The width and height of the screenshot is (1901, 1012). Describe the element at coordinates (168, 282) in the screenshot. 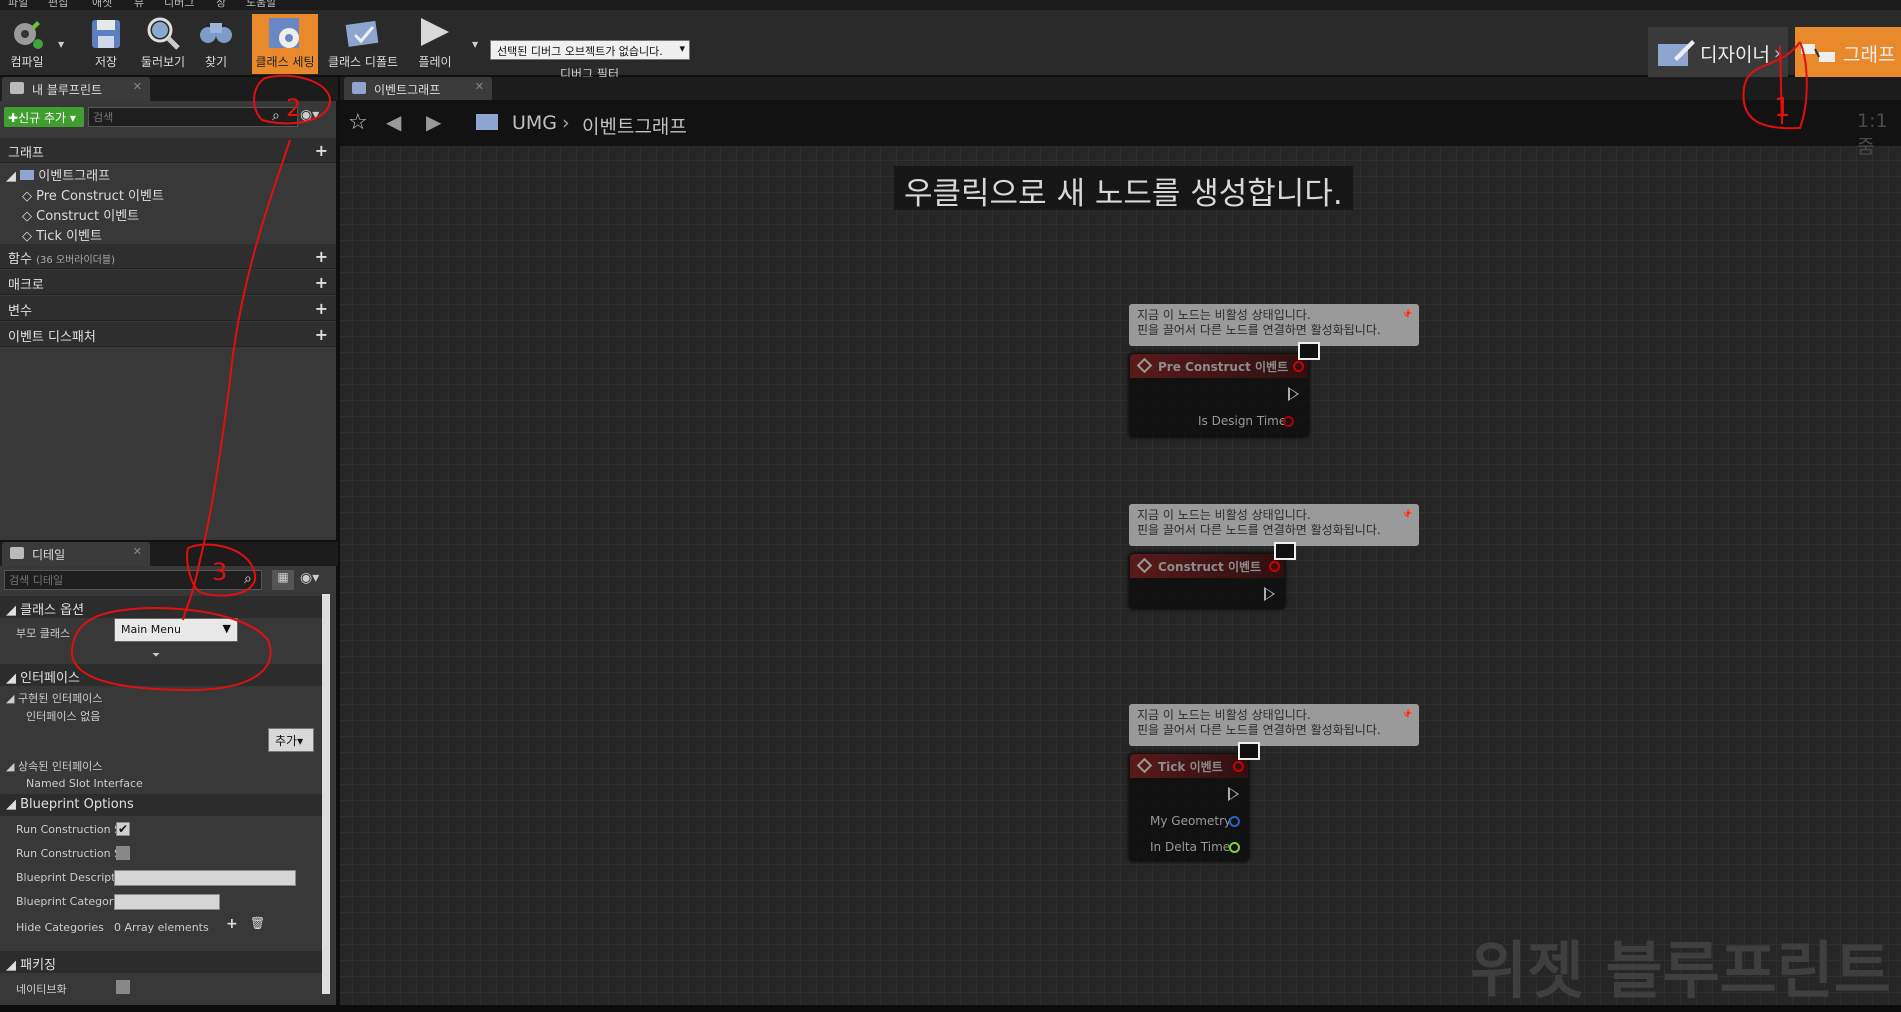

I see `macros-section-header: 매크로 +` at that location.